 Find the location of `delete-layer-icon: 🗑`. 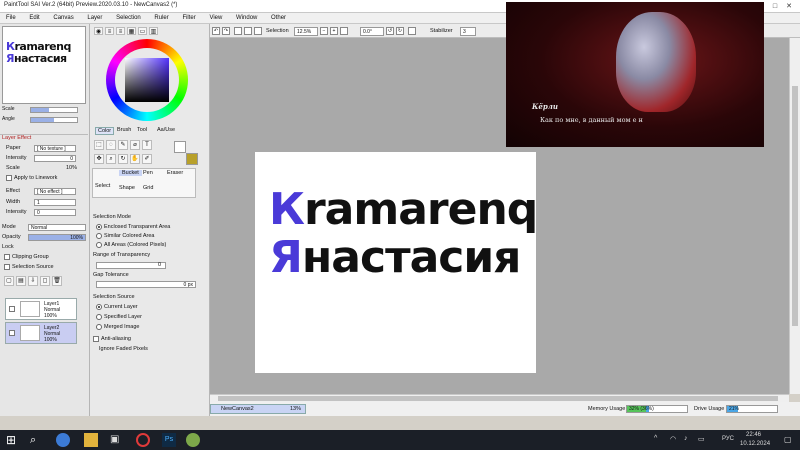

delete-layer-icon: 🗑 is located at coordinates (57, 281).